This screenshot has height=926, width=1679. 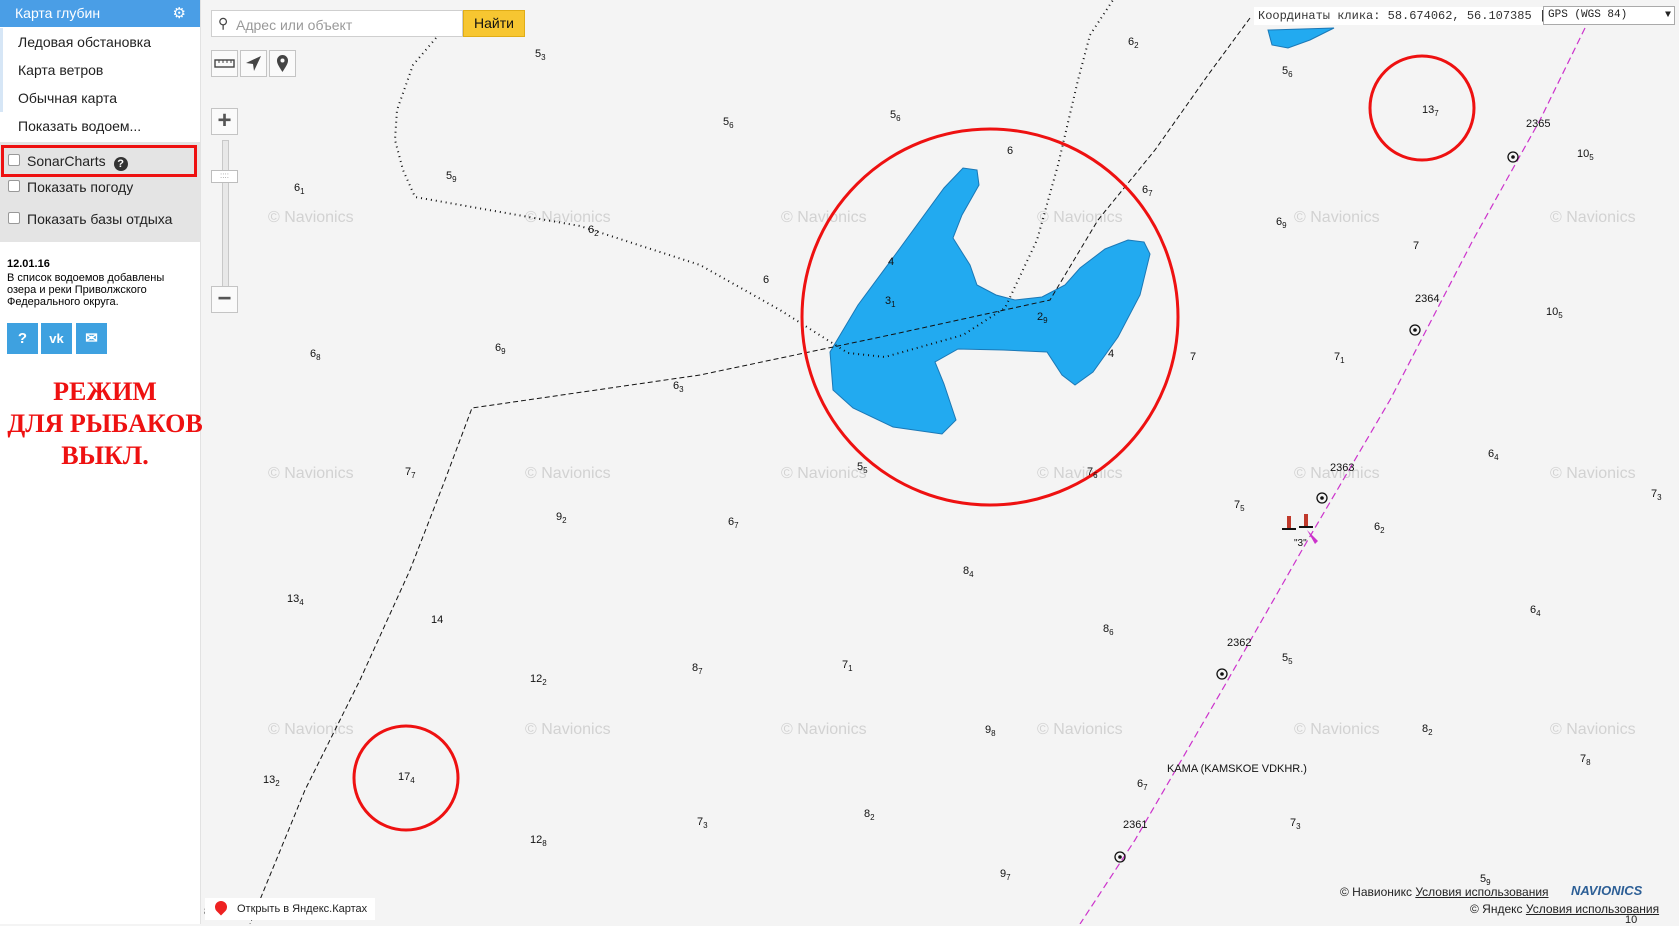 What do you see at coordinates (869, 815) in the screenshot?
I see `depth-sounding: 82` at bounding box center [869, 815].